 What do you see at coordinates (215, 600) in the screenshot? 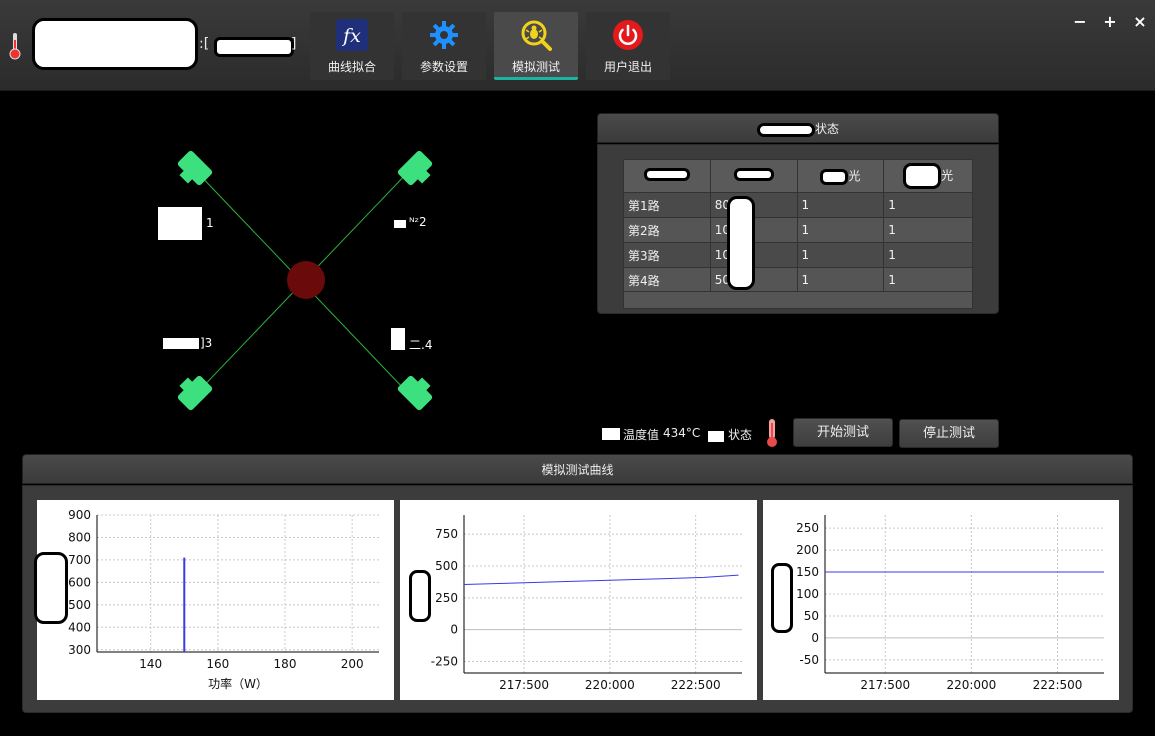
I see `power-chart: 140 160 180 200 300 400 500 600 700 800 900 功率（W）` at bounding box center [215, 600].